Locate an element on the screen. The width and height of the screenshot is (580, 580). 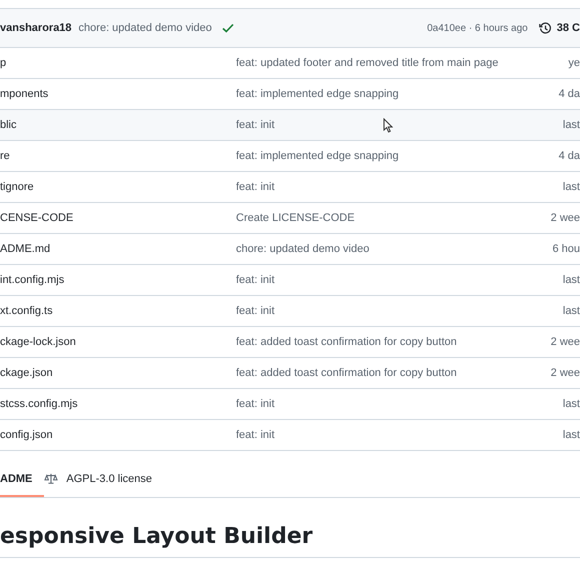
file-name: re is located at coordinates (118, 156).